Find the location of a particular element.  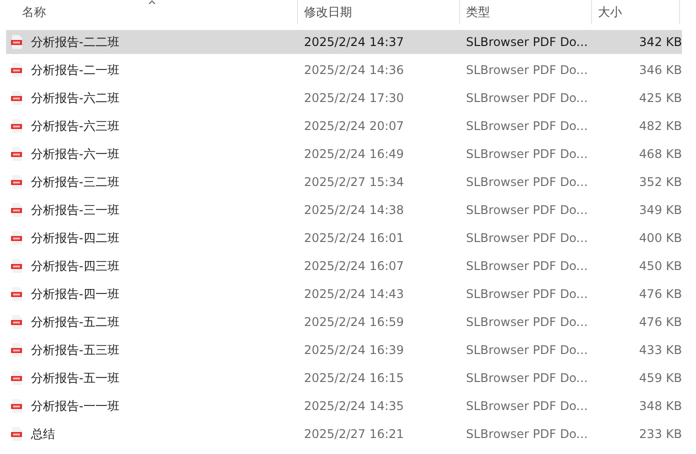

file-name: 分析报告-一一班 is located at coordinates (75, 406).